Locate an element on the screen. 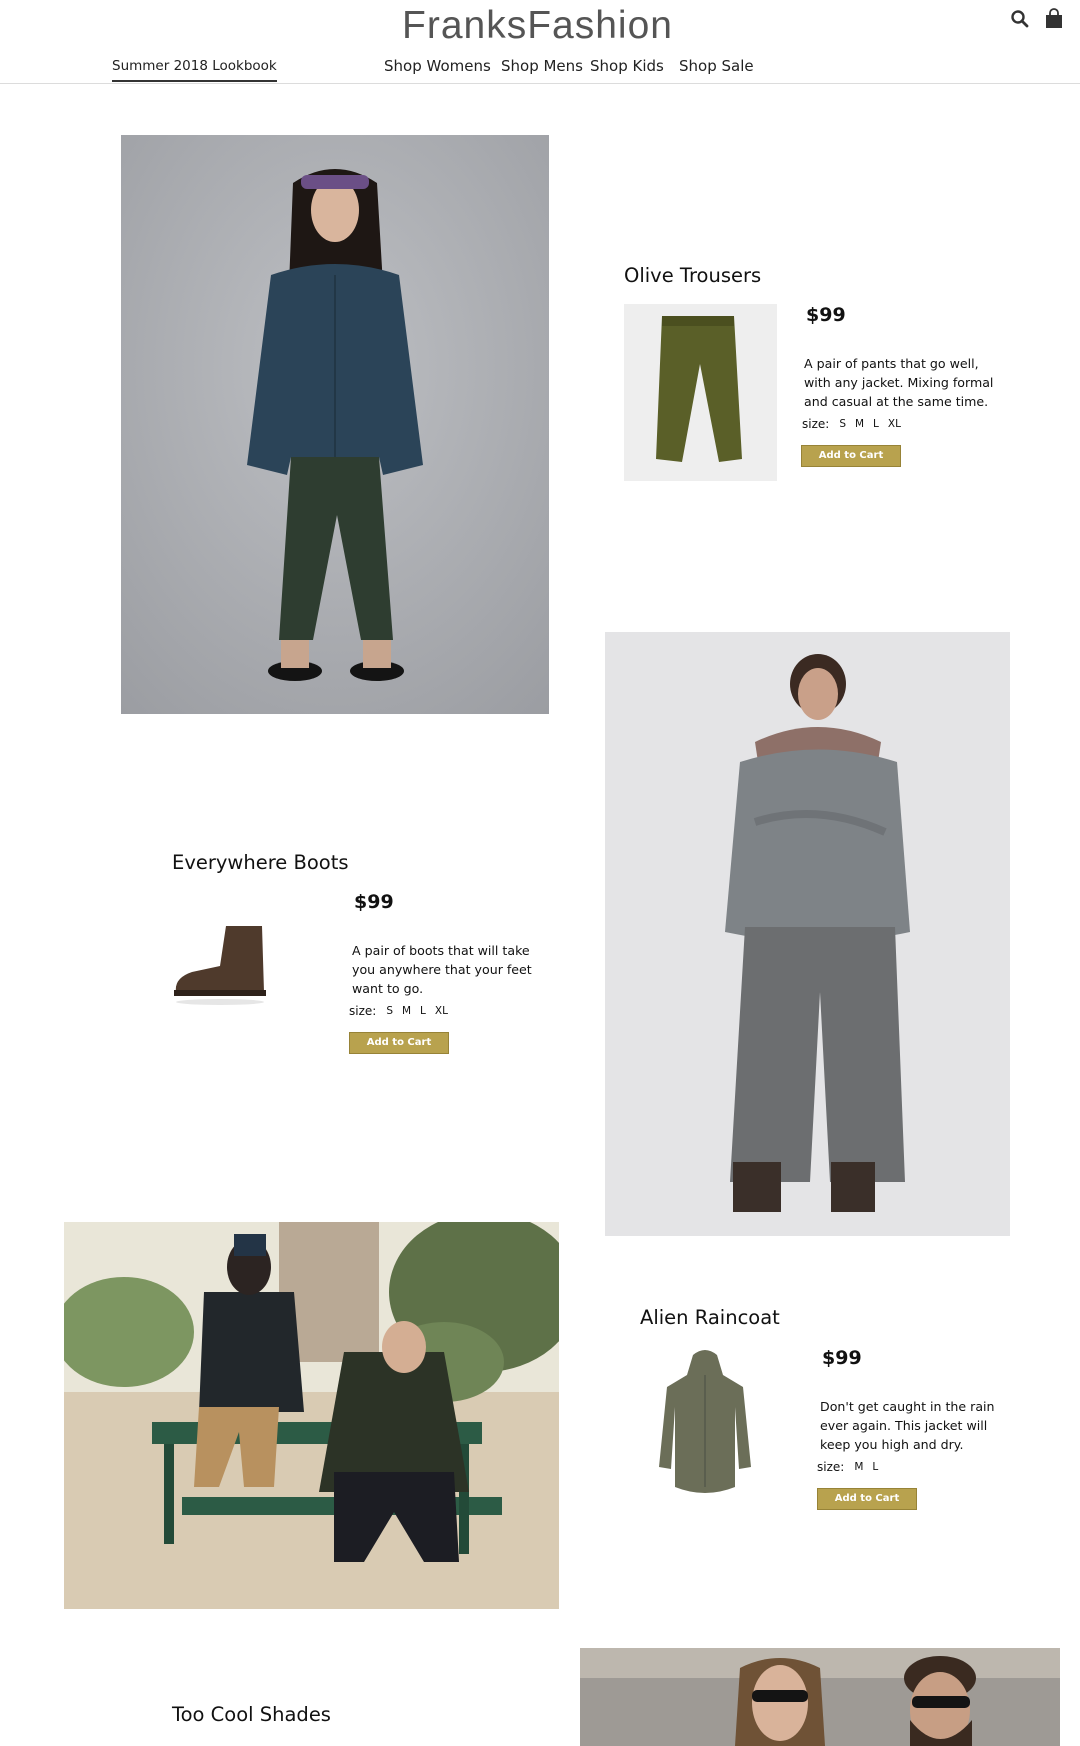  lookbook-photo-man-navy-jacket is located at coordinates (335, 424).